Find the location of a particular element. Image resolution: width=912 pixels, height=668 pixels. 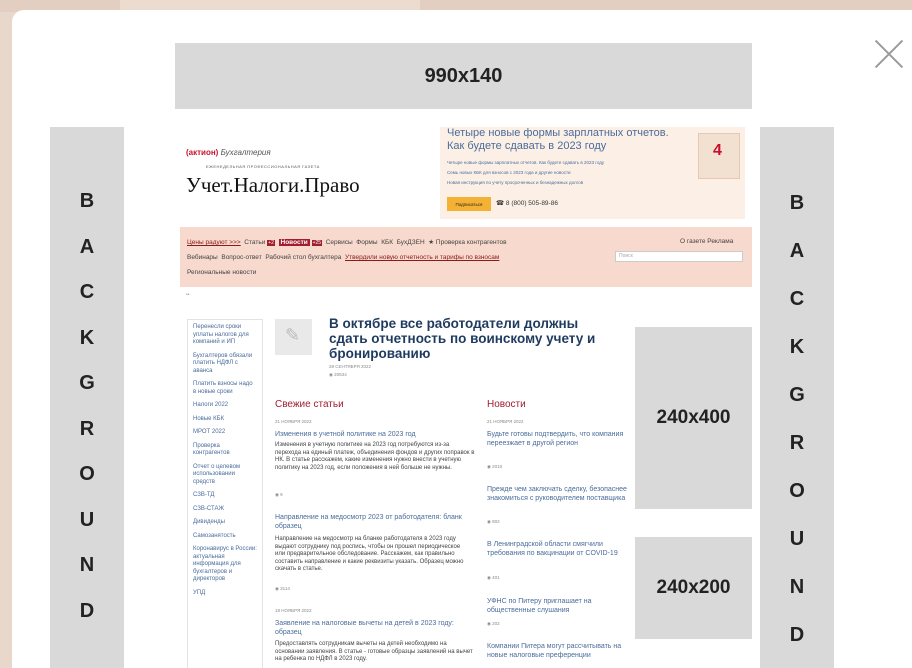

close-icon is located at coordinates (889, 54).